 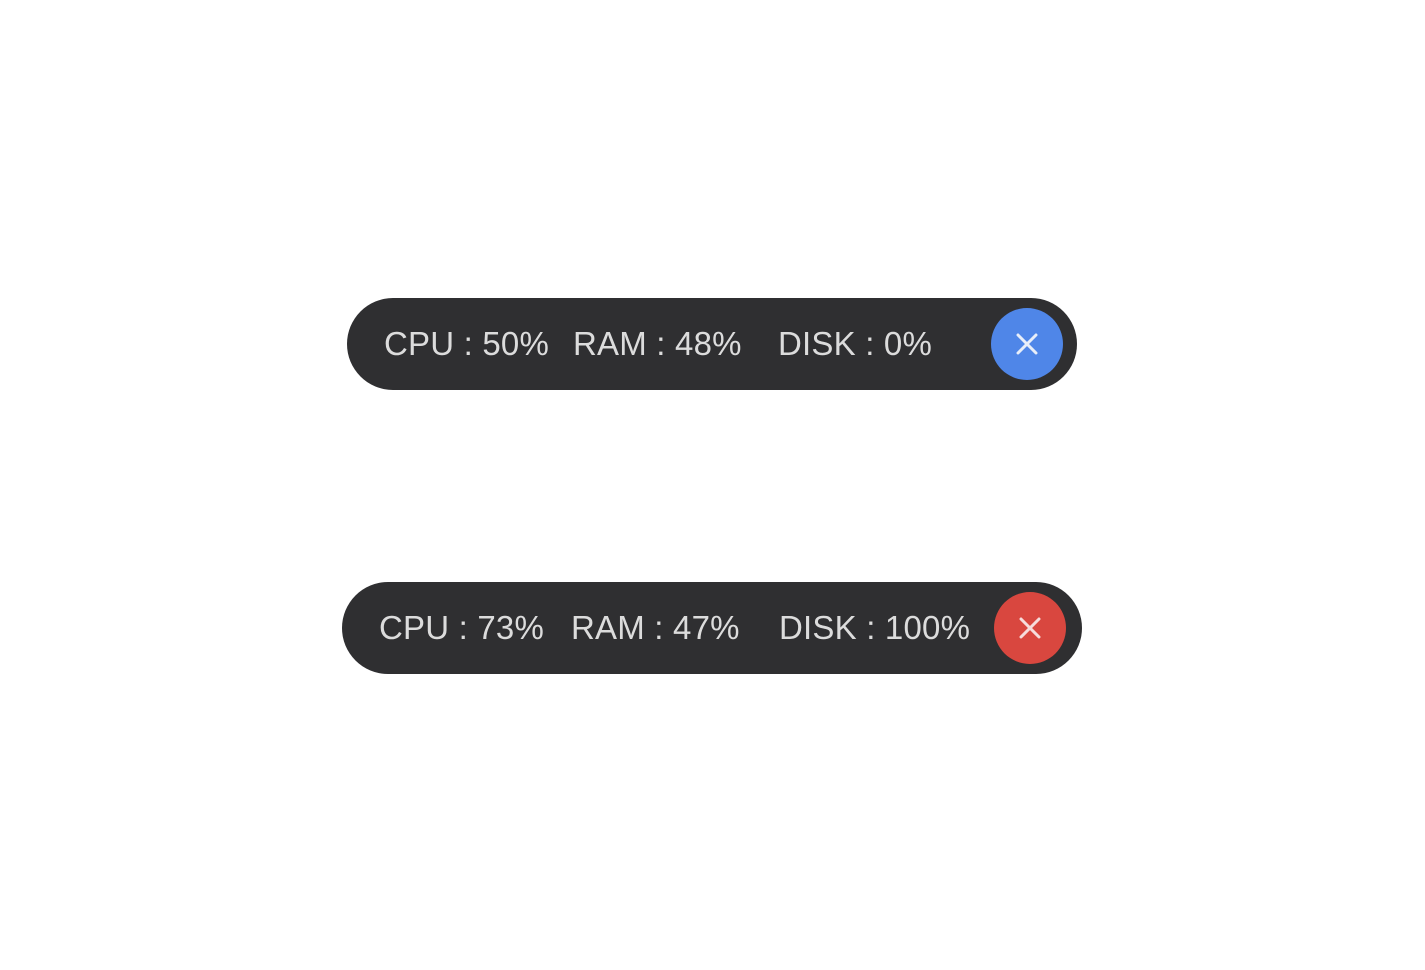 I want to click on system-monitor-widget-normal: CPU : 50% RAM : 48% DISK : 0%, so click(x=712, y=344).